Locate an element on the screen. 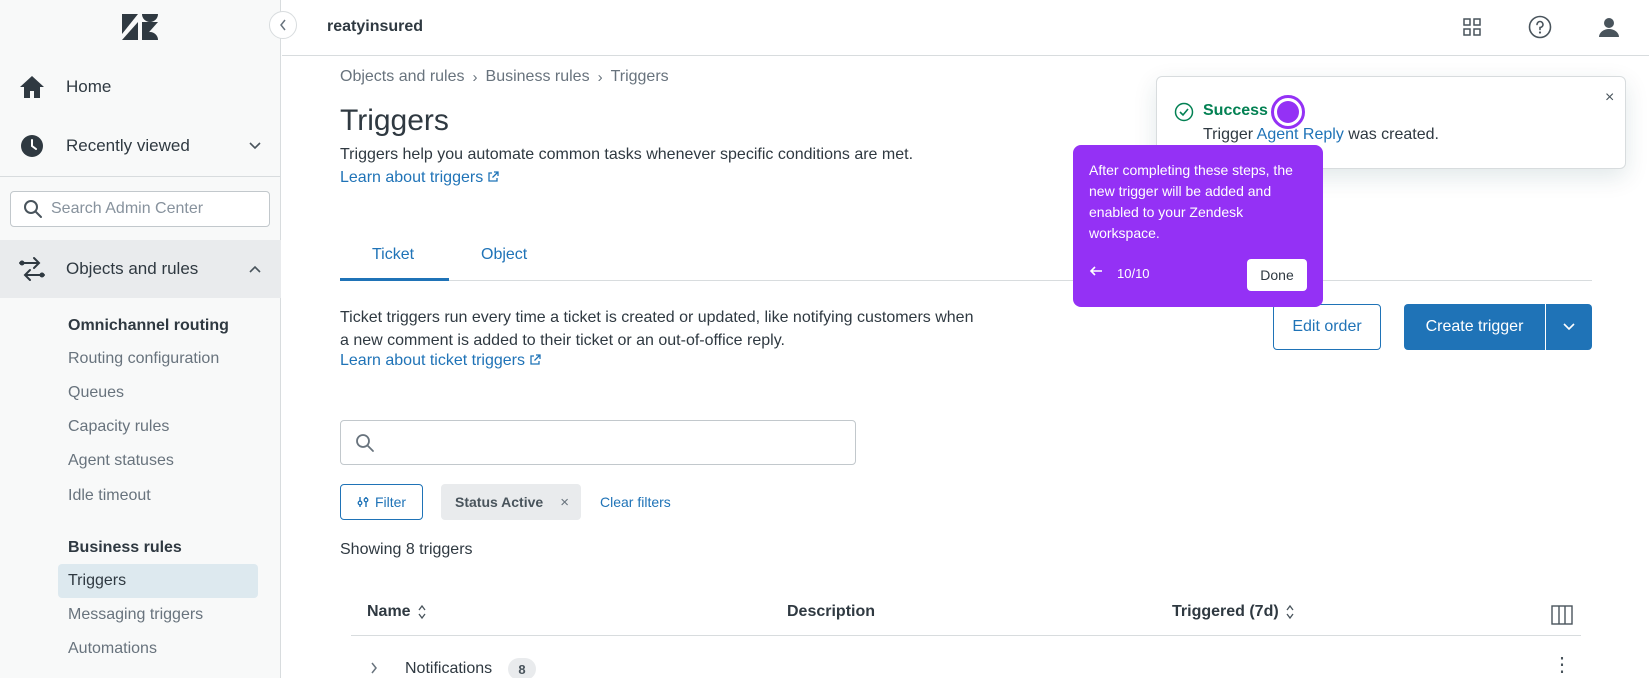 Image resolution: width=1649 pixels, height=678 pixels. column-description-label: Description is located at coordinates (831, 611).